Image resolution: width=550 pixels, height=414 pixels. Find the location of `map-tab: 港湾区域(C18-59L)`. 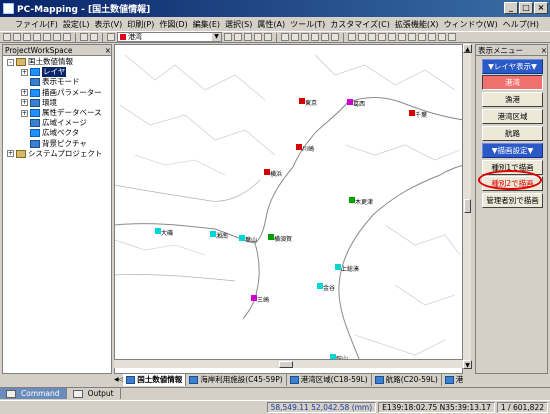

map-tab: 港湾区域(C18-59L) is located at coordinates (329, 380).